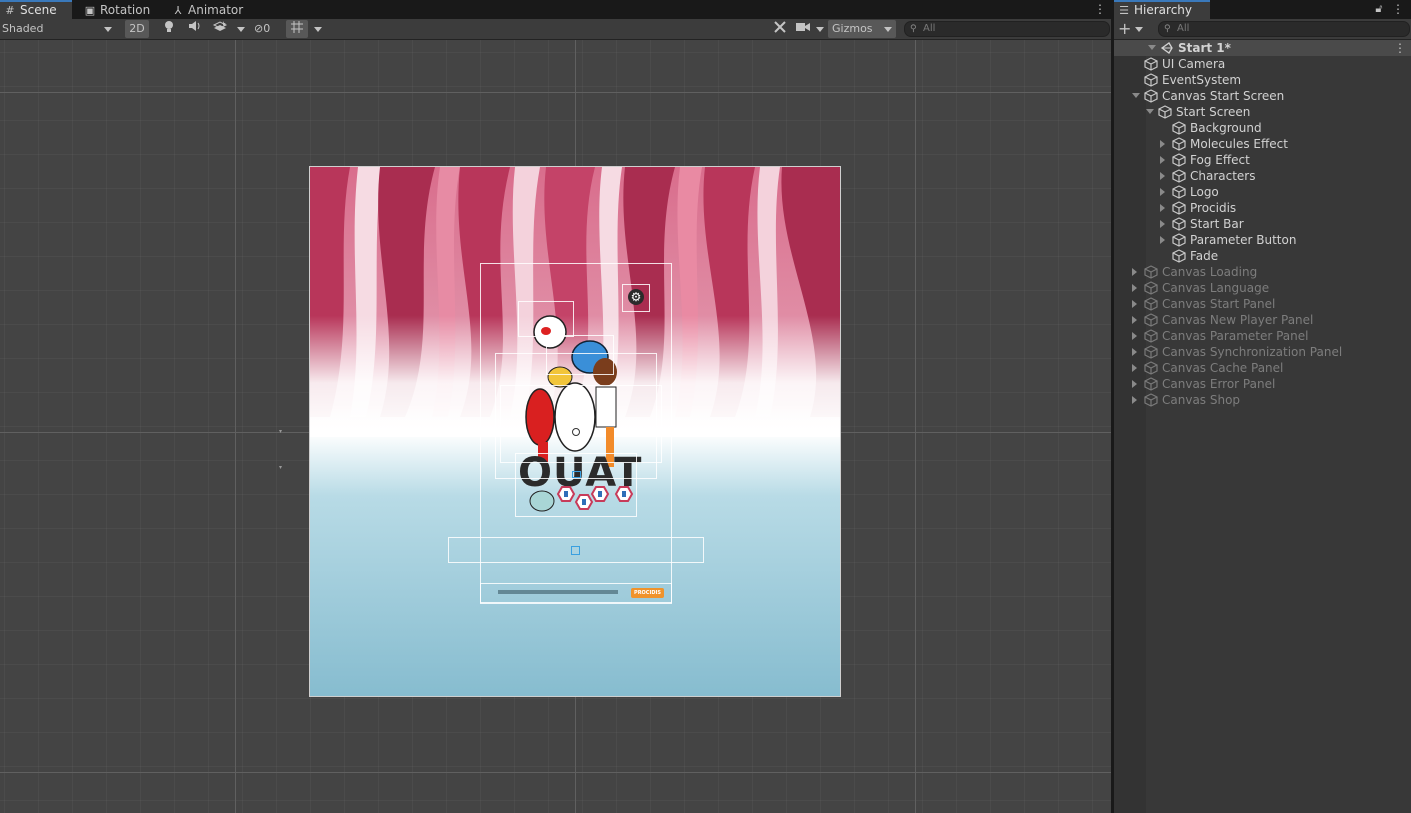  I want to click on hierarchy-item-label: Canvas Loading, so click(1210, 272).